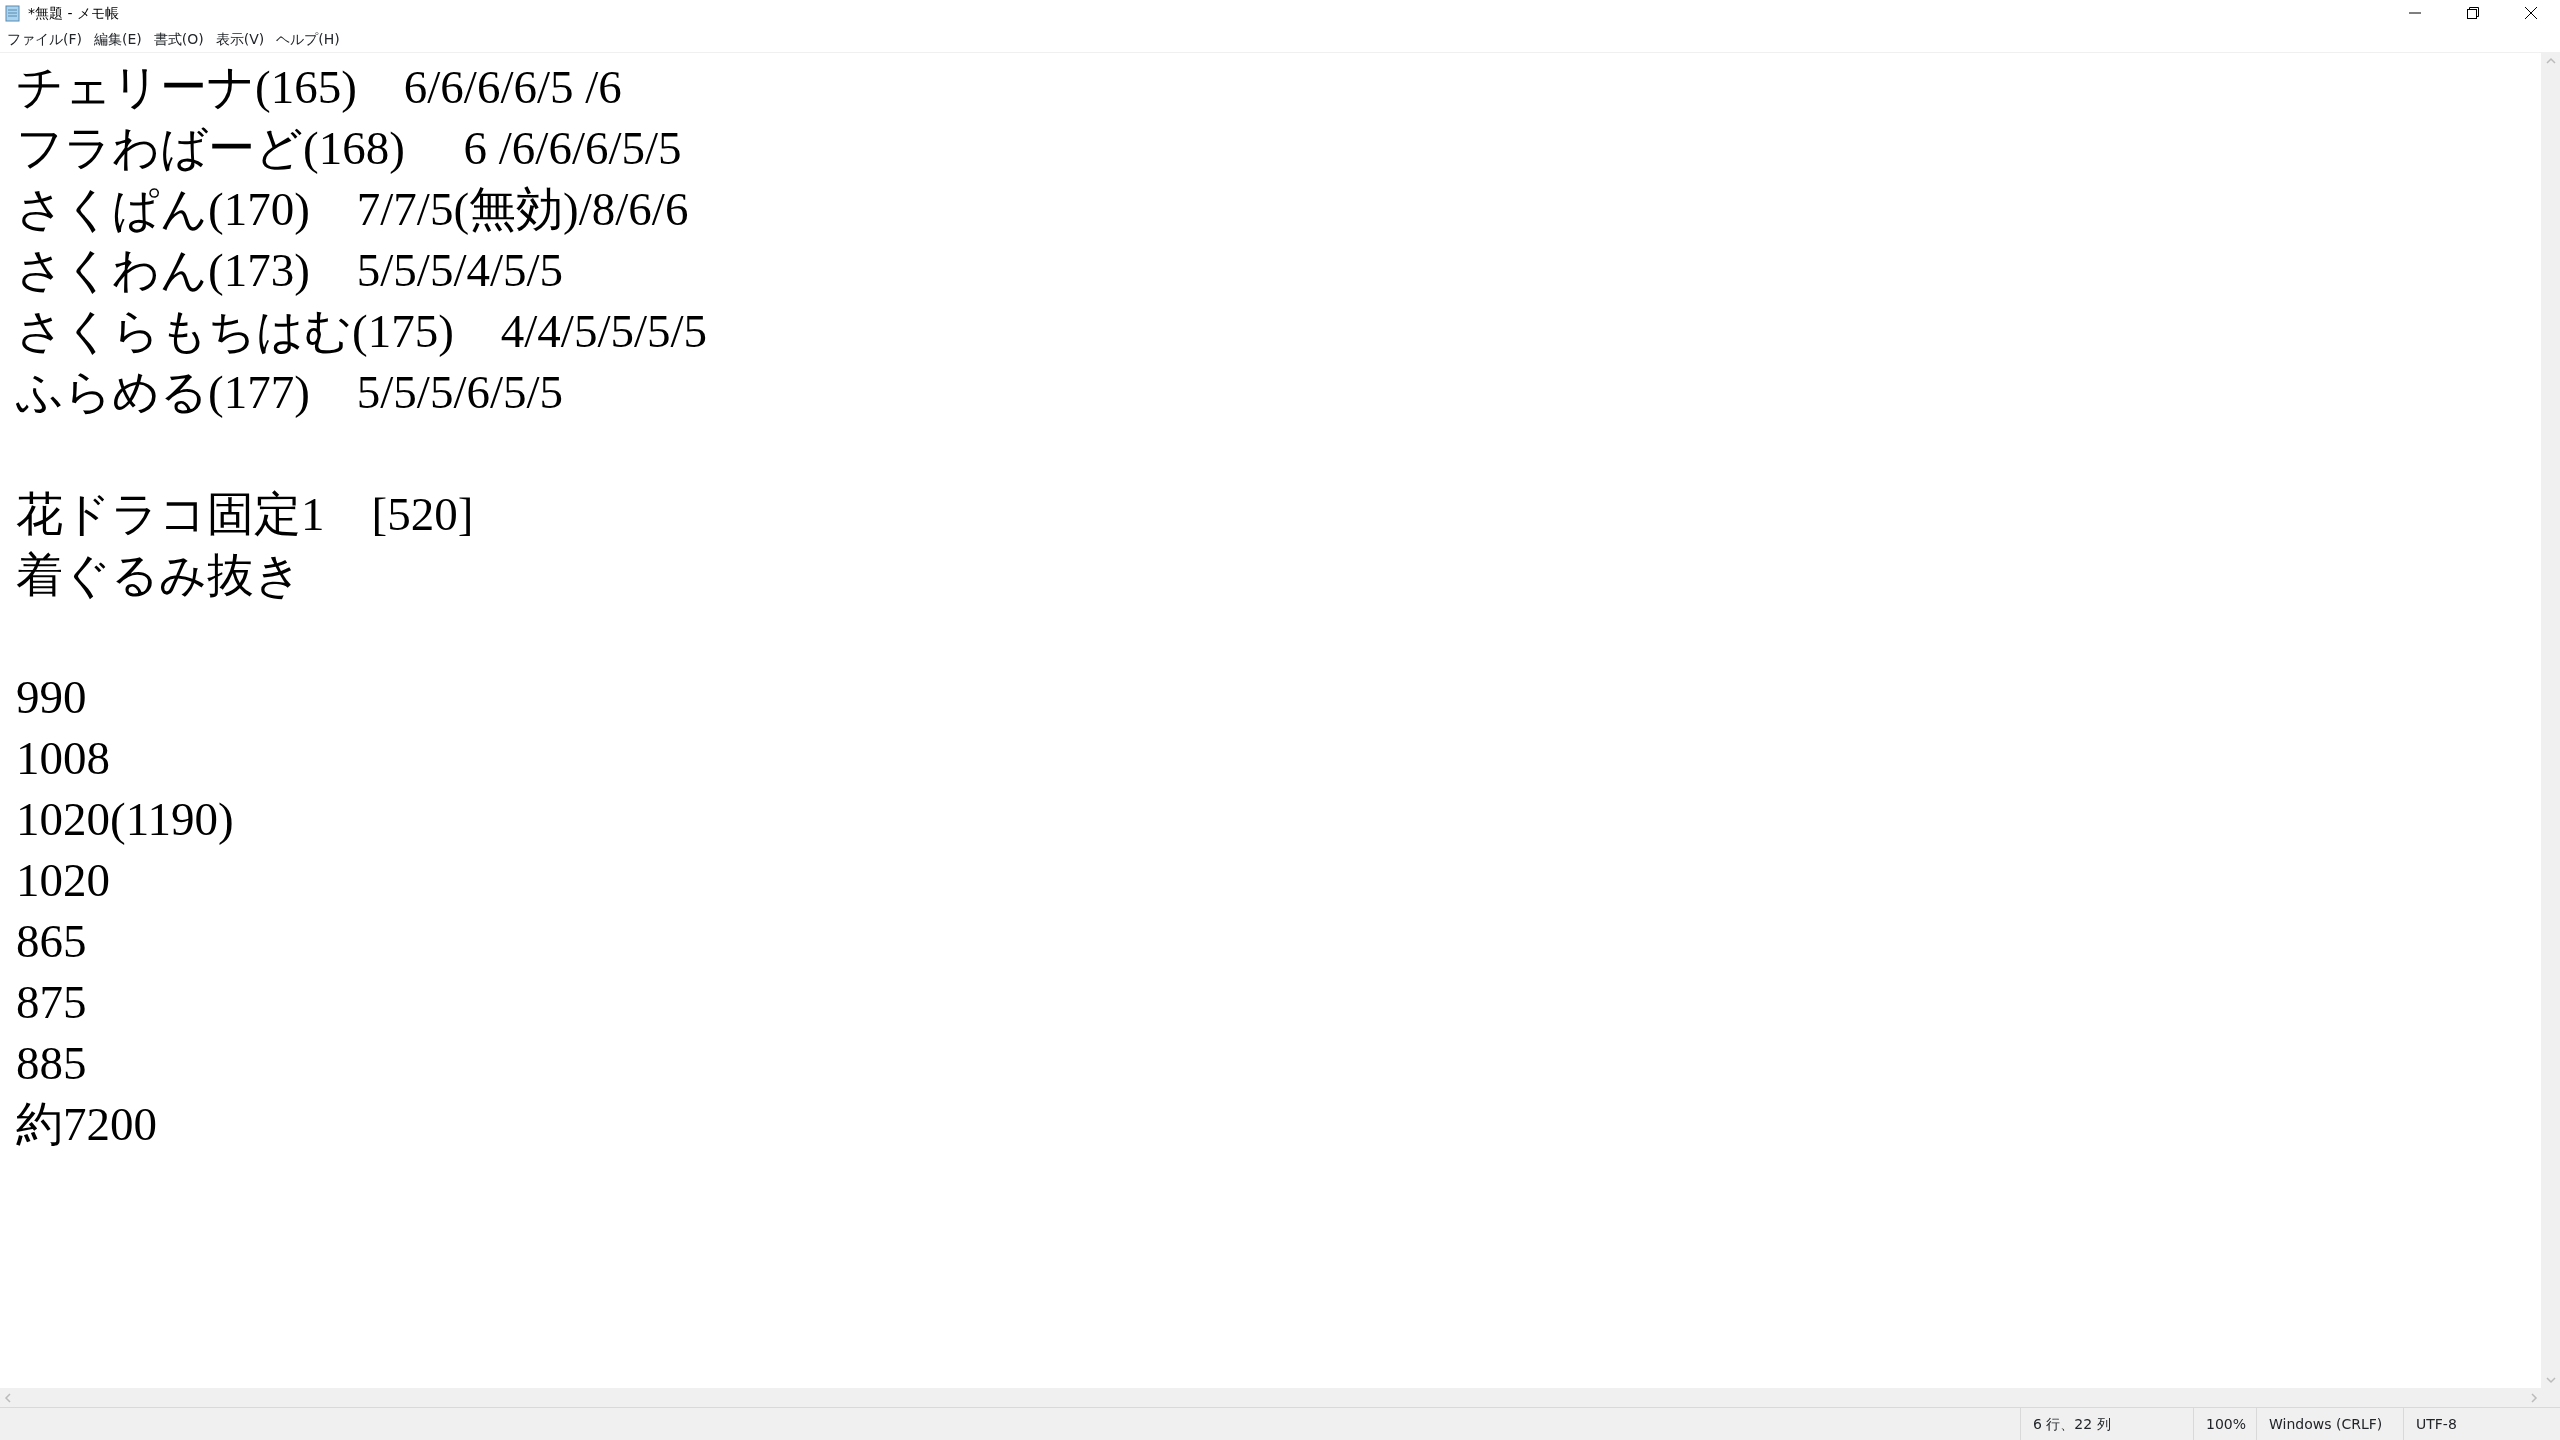 This screenshot has width=2560, height=1440. I want to click on notepad-icon, so click(13, 13).